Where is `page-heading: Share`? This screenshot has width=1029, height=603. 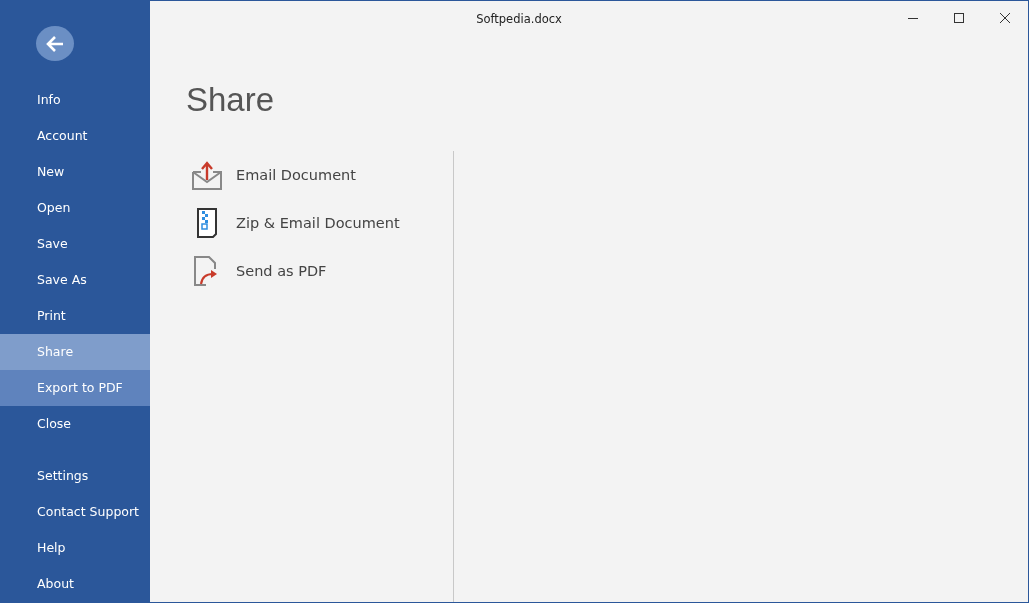 page-heading: Share is located at coordinates (231, 100).